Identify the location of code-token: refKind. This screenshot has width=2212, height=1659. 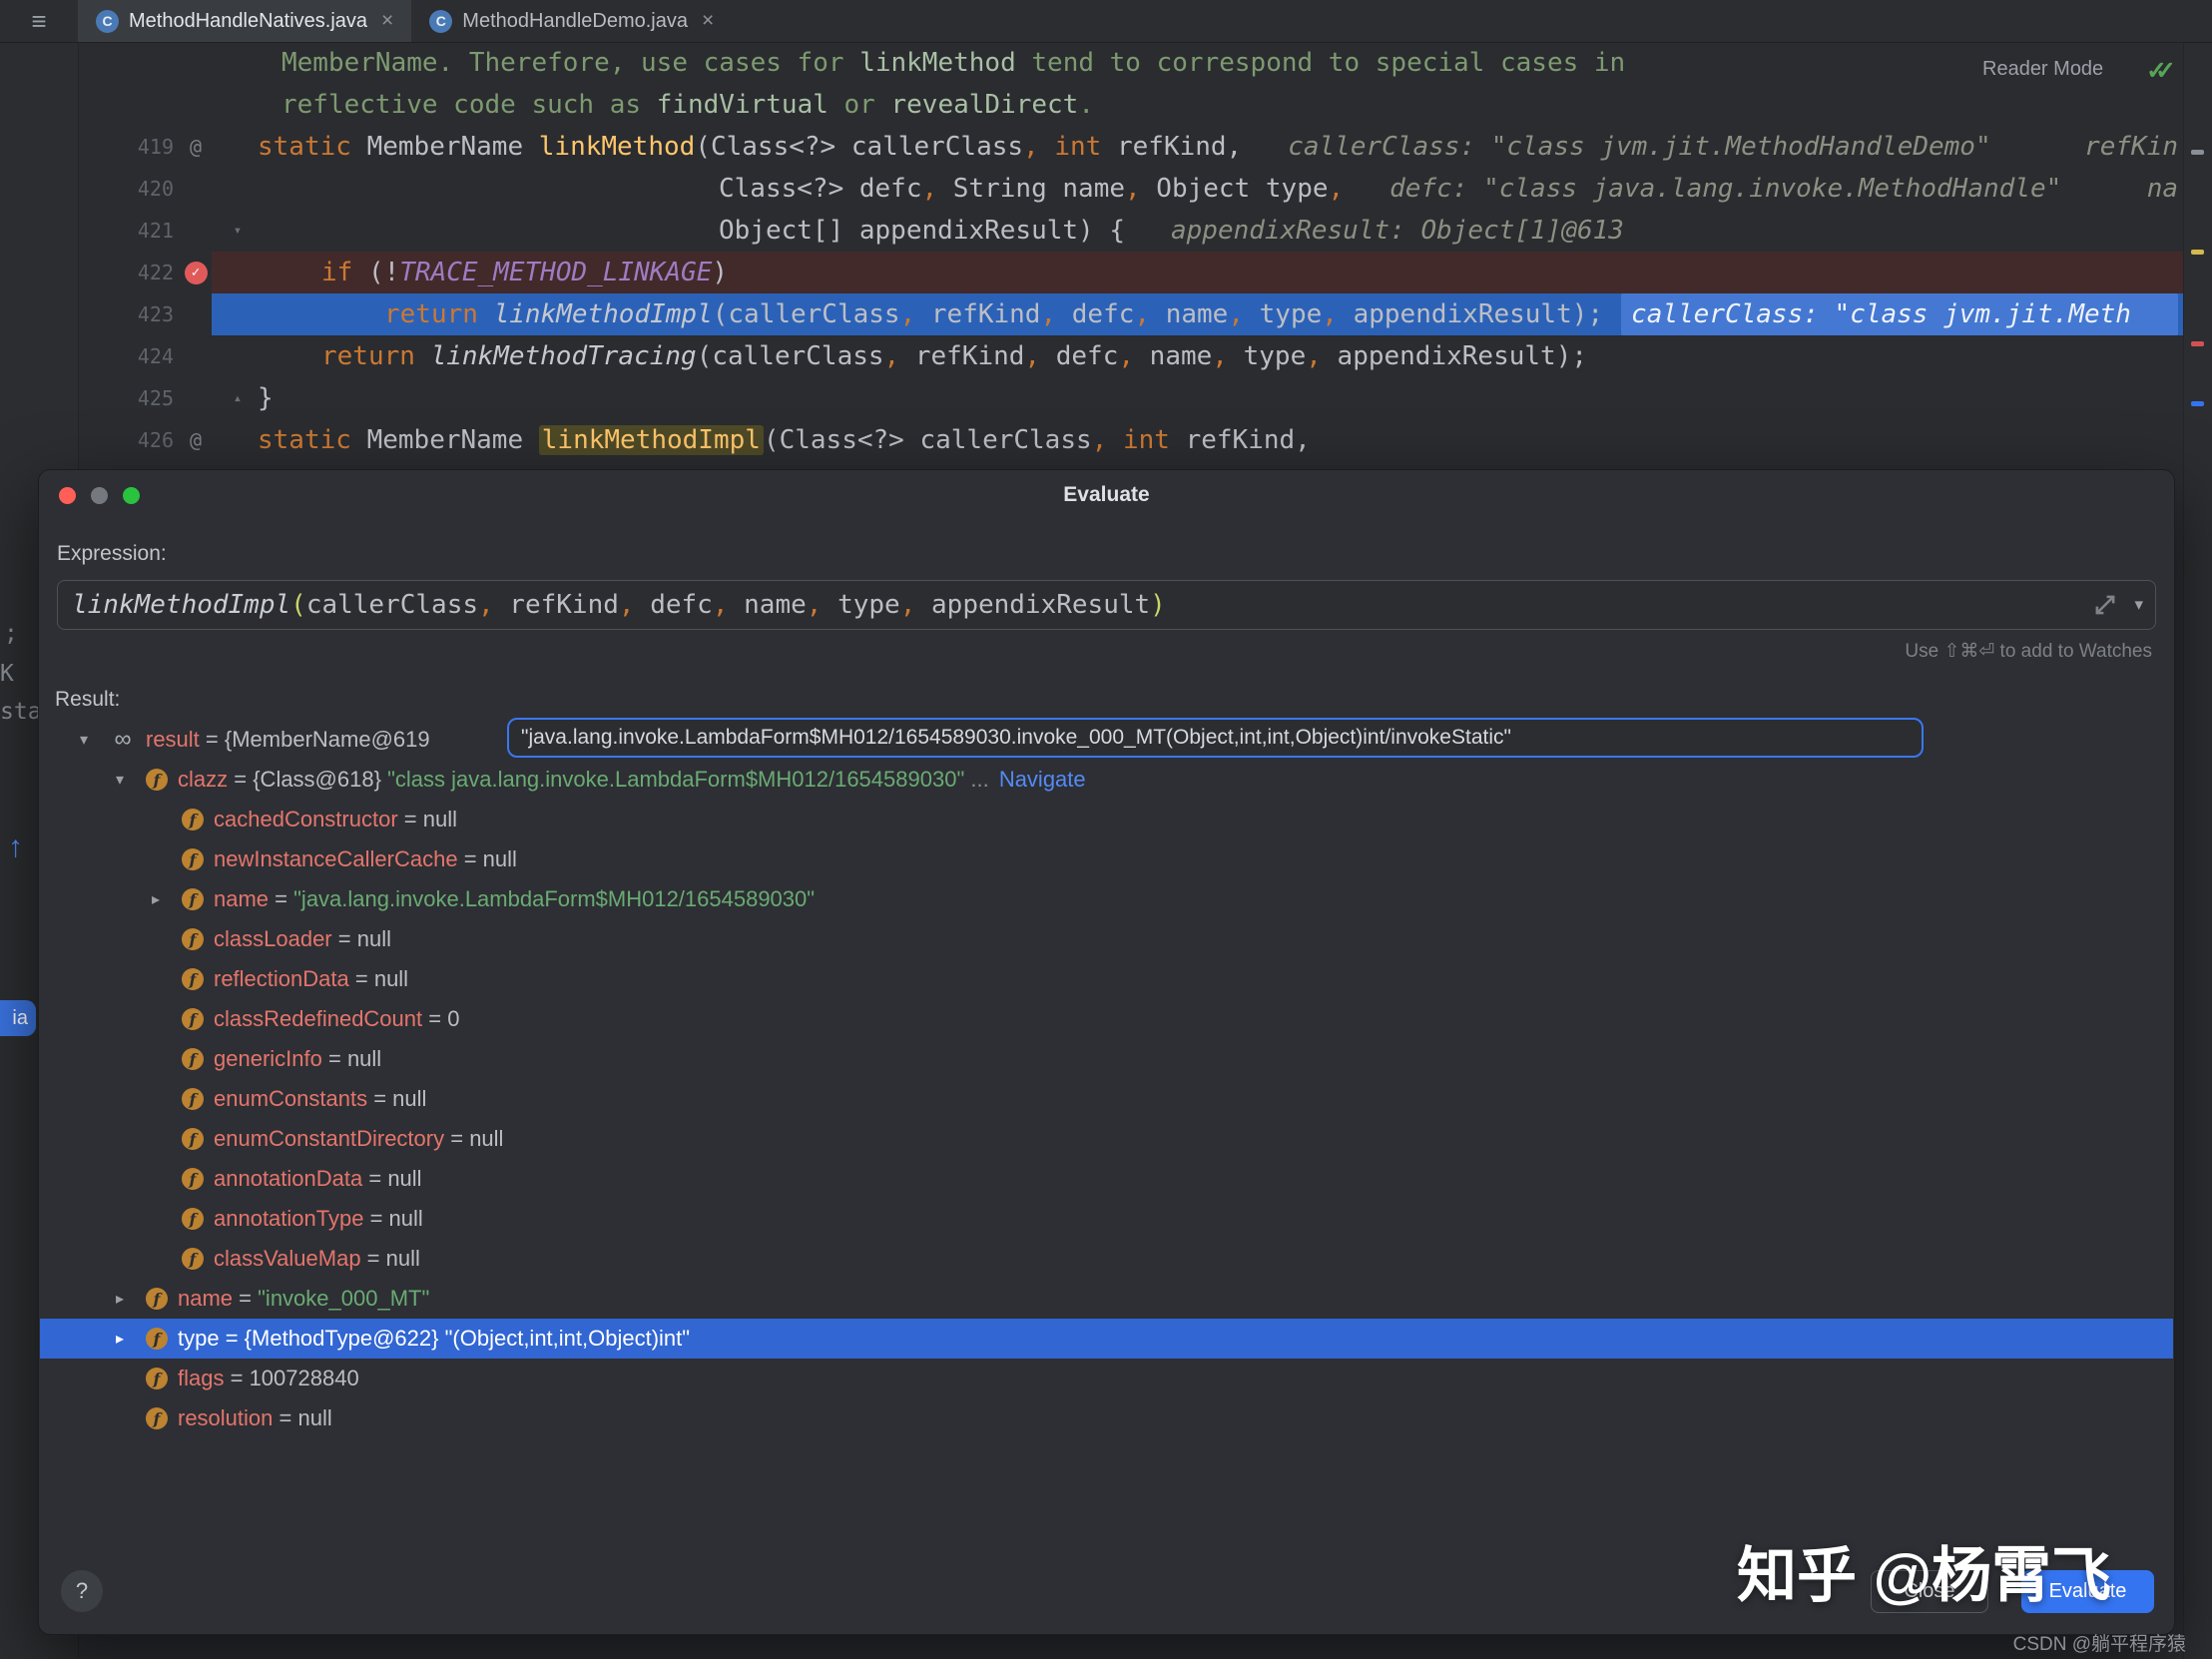
(978, 314).